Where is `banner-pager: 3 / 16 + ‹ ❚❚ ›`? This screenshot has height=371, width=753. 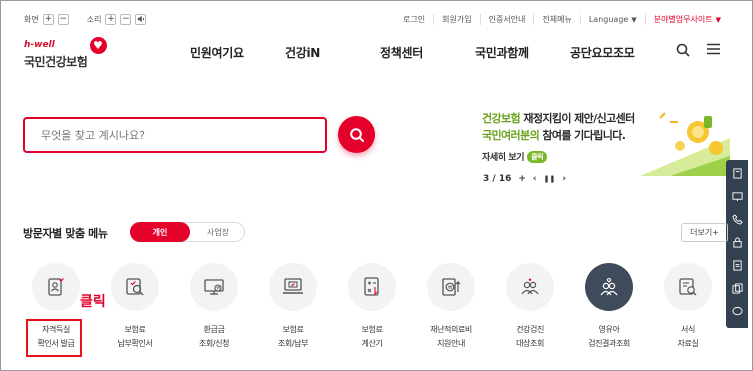 banner-pager: 3 / 16 + ‹ ❚❚ › is located at coordinates (524, 179).